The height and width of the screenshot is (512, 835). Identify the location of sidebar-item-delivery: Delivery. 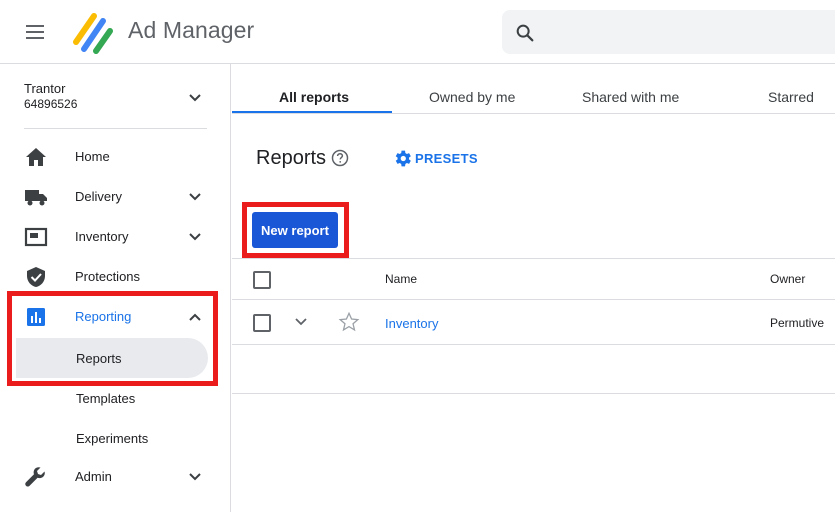
(115, 197).